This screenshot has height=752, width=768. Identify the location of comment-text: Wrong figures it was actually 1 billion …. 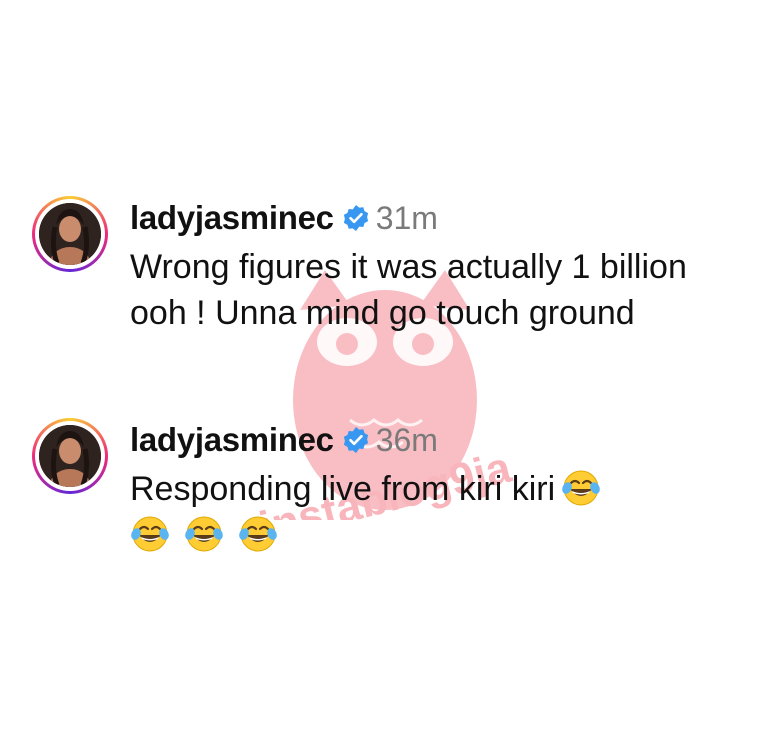
(408, 290).